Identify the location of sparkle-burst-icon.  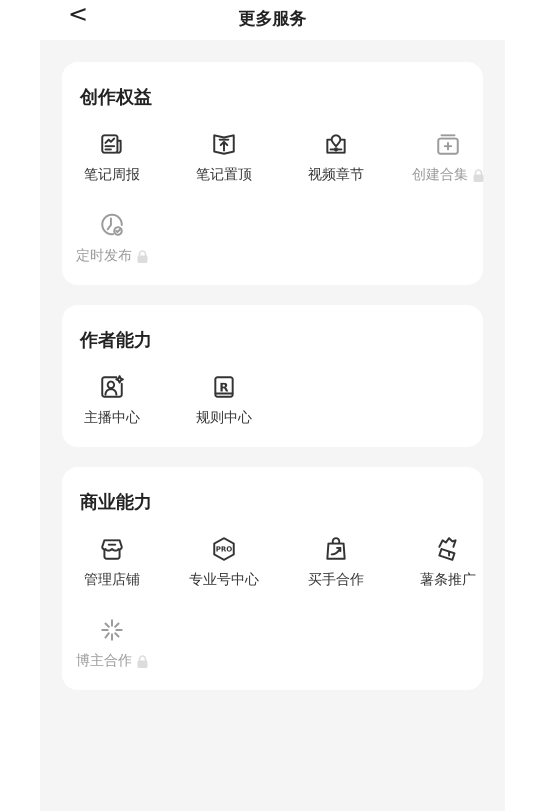
(112, 630).